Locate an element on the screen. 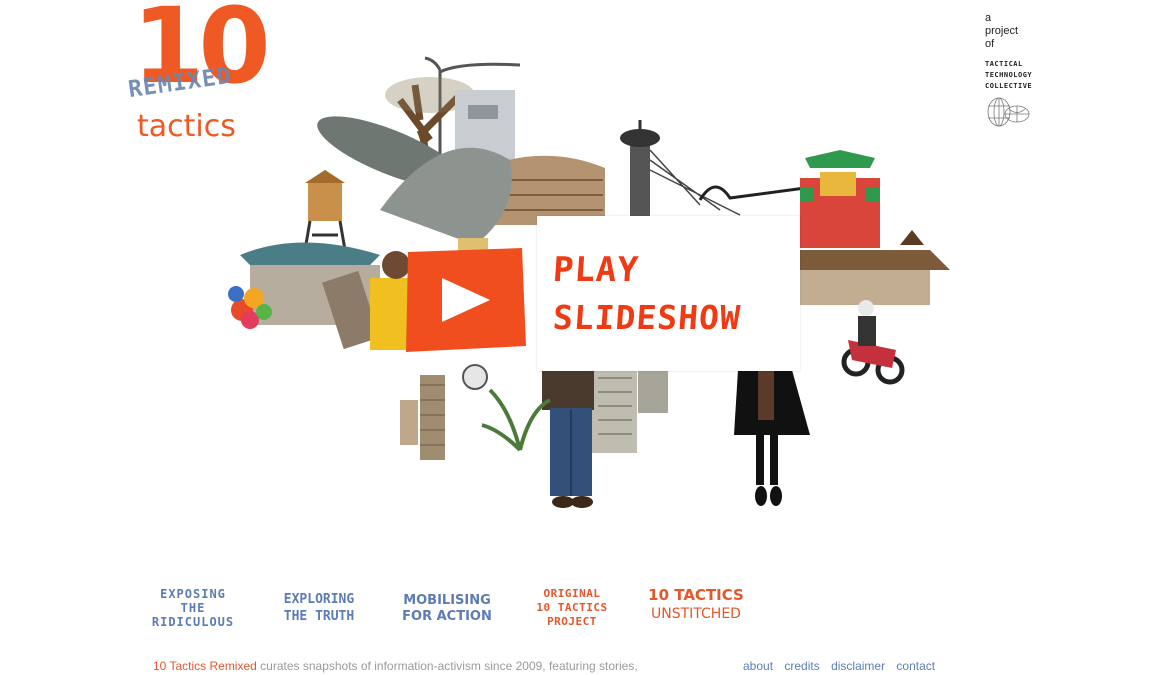 This screenshot has height=675, width=1150. nav-mobilising-for-action: MOBILISING FOR ACTION is located at coordinates (447, 609).